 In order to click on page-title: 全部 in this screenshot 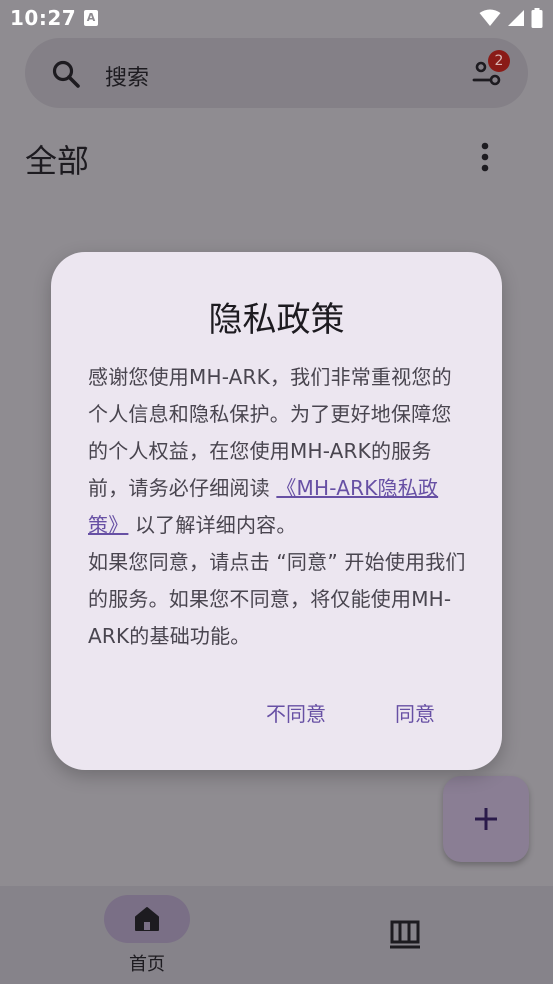, I will do `click(57, 161)`.